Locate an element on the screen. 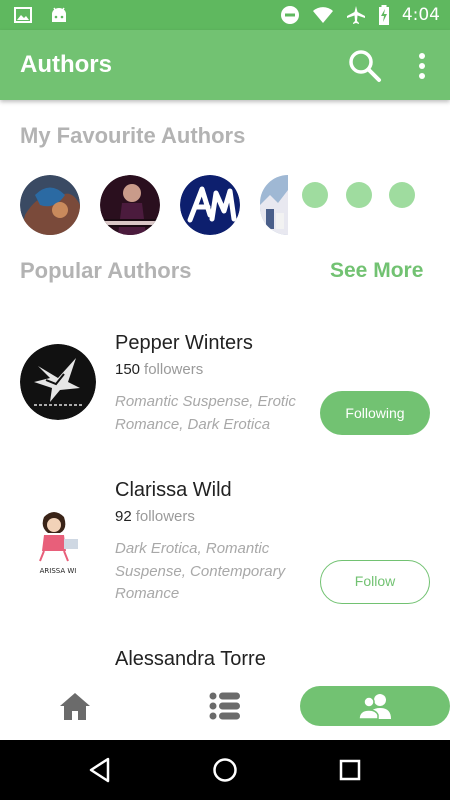  app-bar: Authors is located at coordinates (225, 65).